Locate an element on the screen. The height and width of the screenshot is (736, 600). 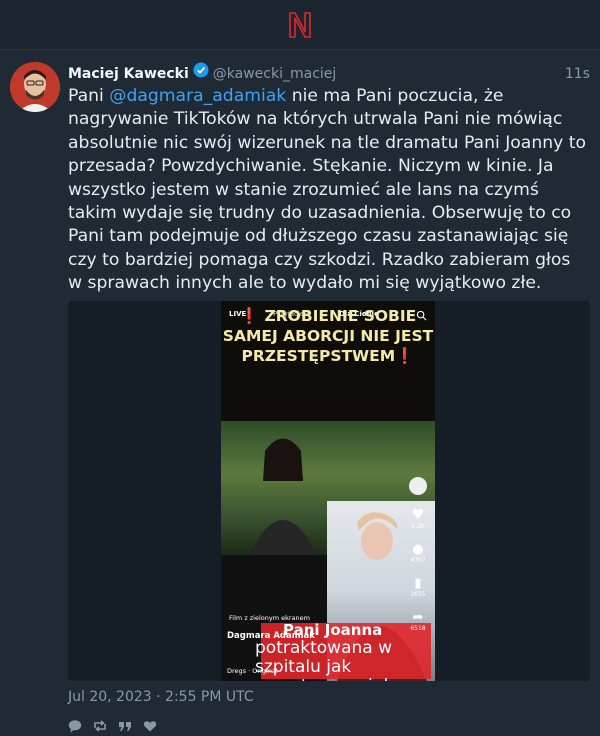
like-icon is located at coordinates (150, 726).